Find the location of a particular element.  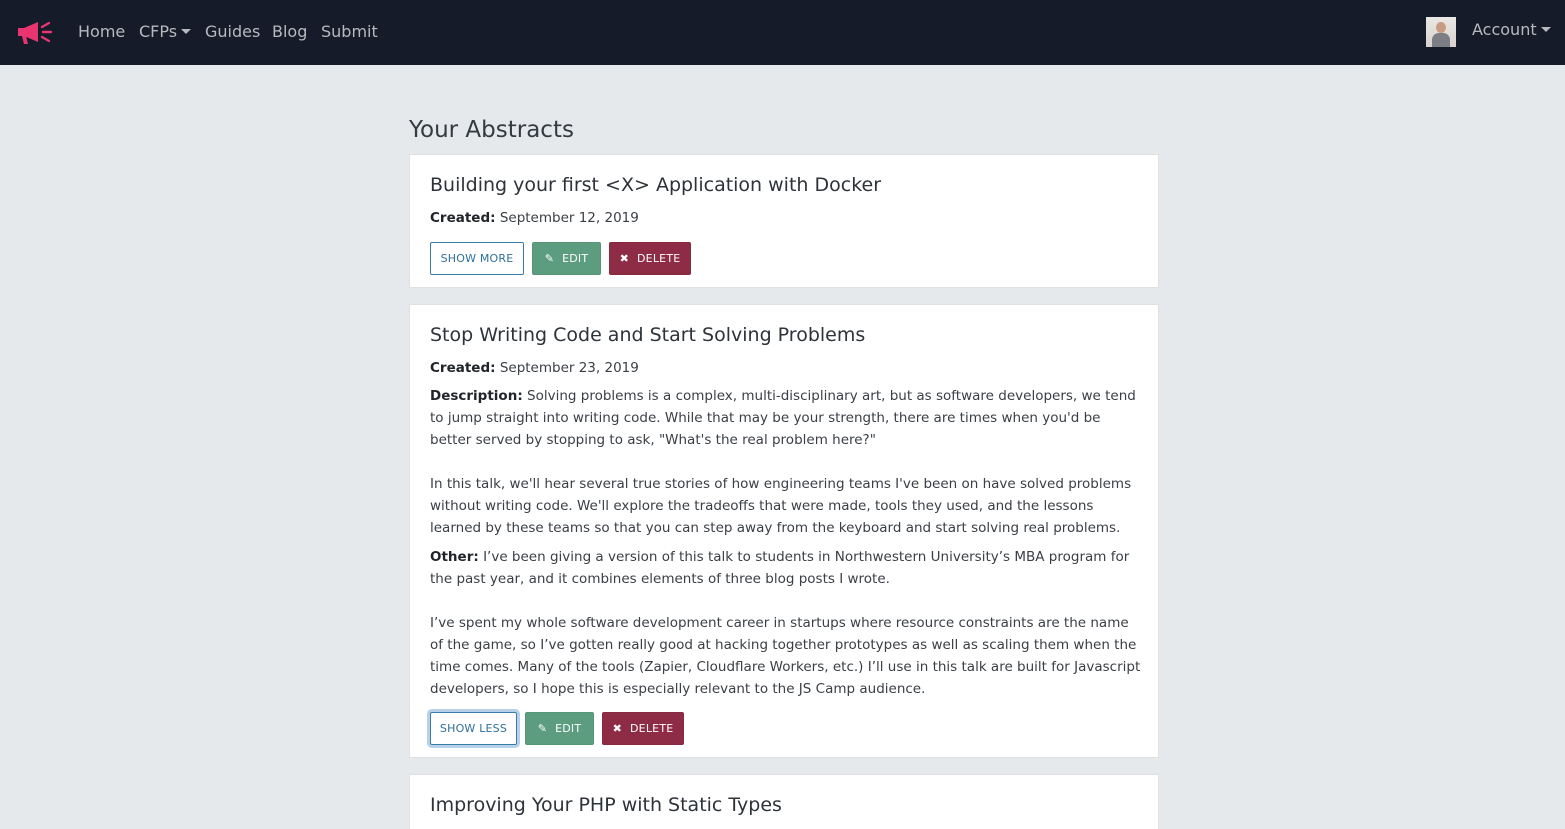

account-label: Account is located at coordinates (1504, 29).